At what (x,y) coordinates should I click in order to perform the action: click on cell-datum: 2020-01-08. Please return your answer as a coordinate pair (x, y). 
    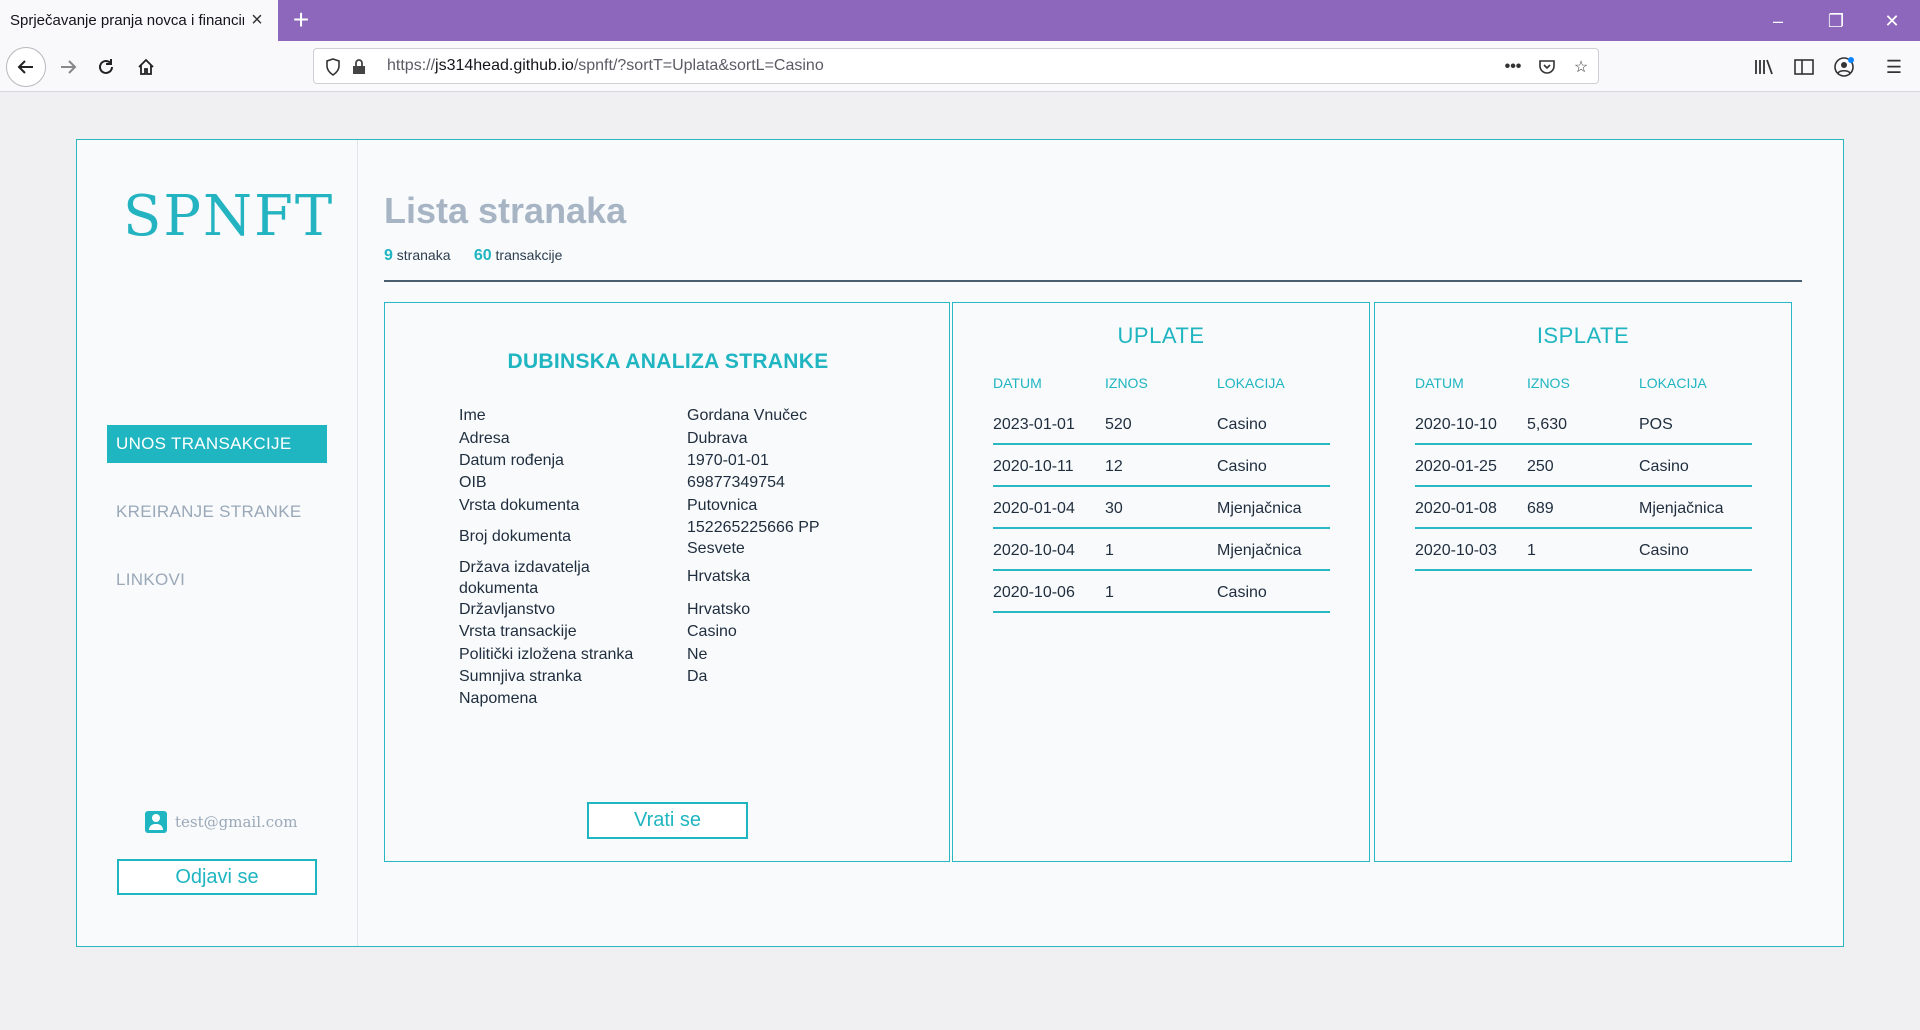
    Looking at the image, I should click on (1456, 508).